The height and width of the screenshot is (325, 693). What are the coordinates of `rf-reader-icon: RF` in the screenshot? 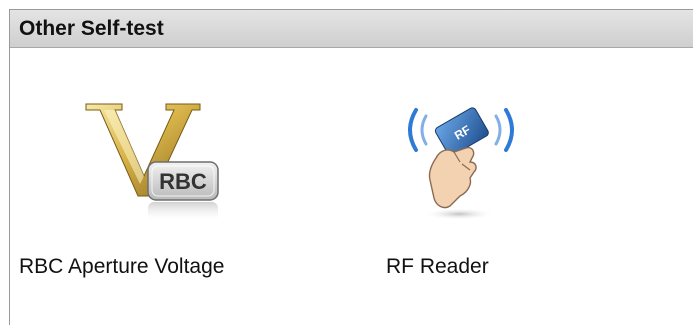 It's located at (461, 158).